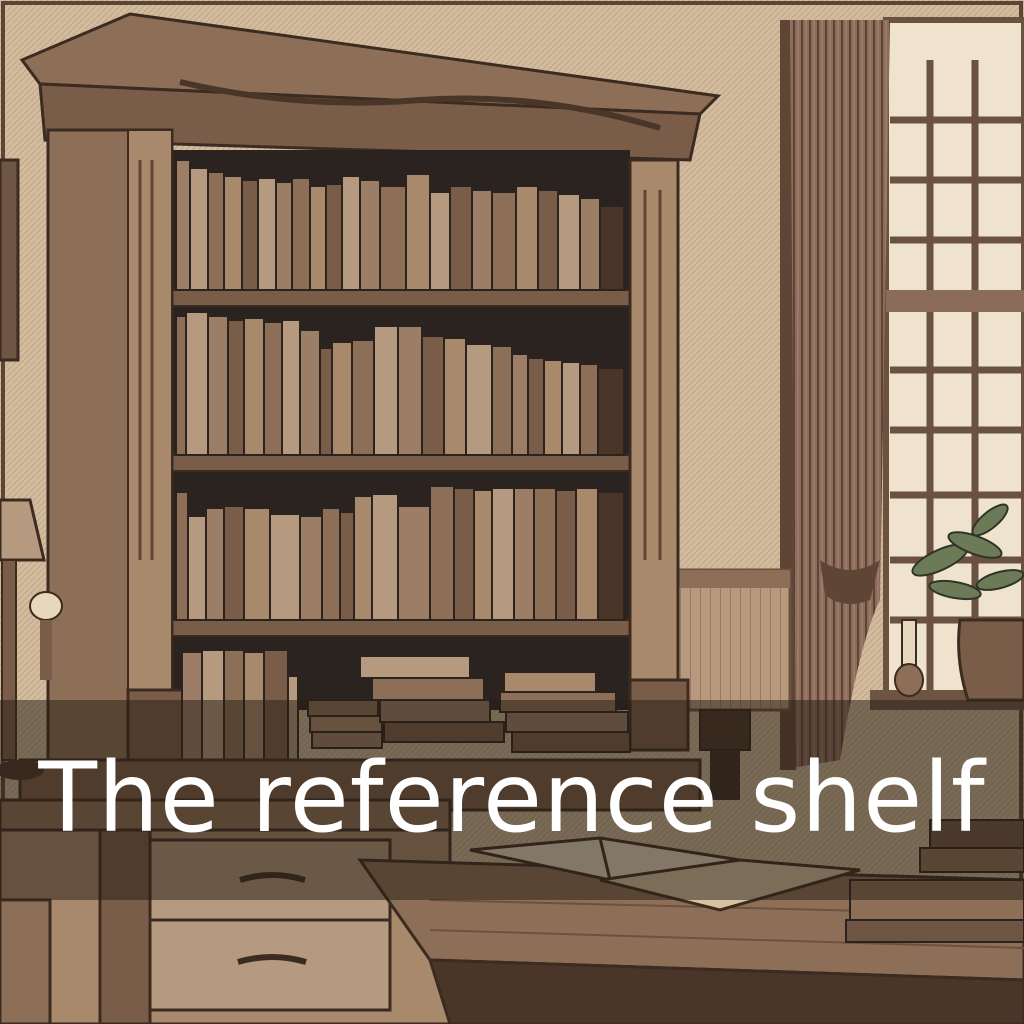 This screenshot has width=1024, height=1024. Describe the element at coordinates (947, 363) in the screenshot. I see `window-icon` at that location.